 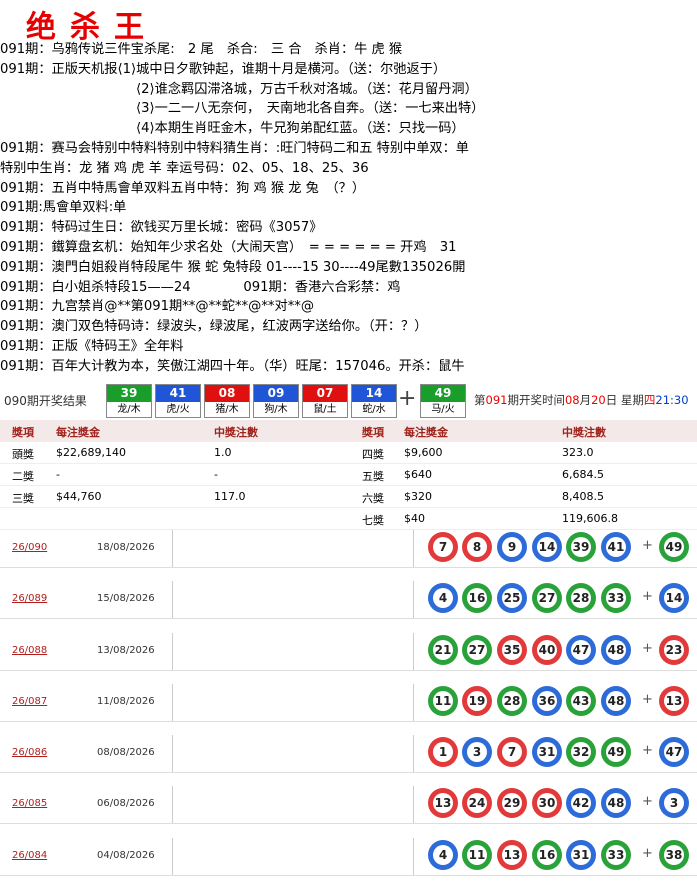 What do you see at coordinates (418, 496) in the screenshot?
I see `prize-cell: $320` at bounding box center [418, 496].